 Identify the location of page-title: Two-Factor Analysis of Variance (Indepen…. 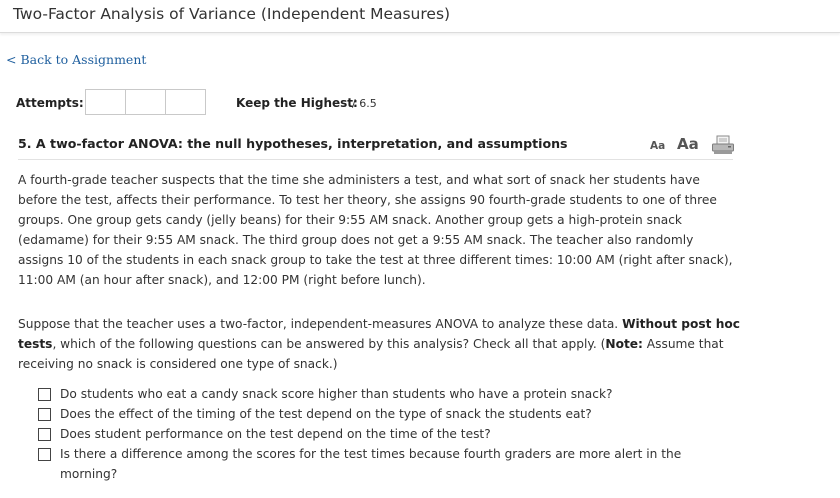
(232, 14).